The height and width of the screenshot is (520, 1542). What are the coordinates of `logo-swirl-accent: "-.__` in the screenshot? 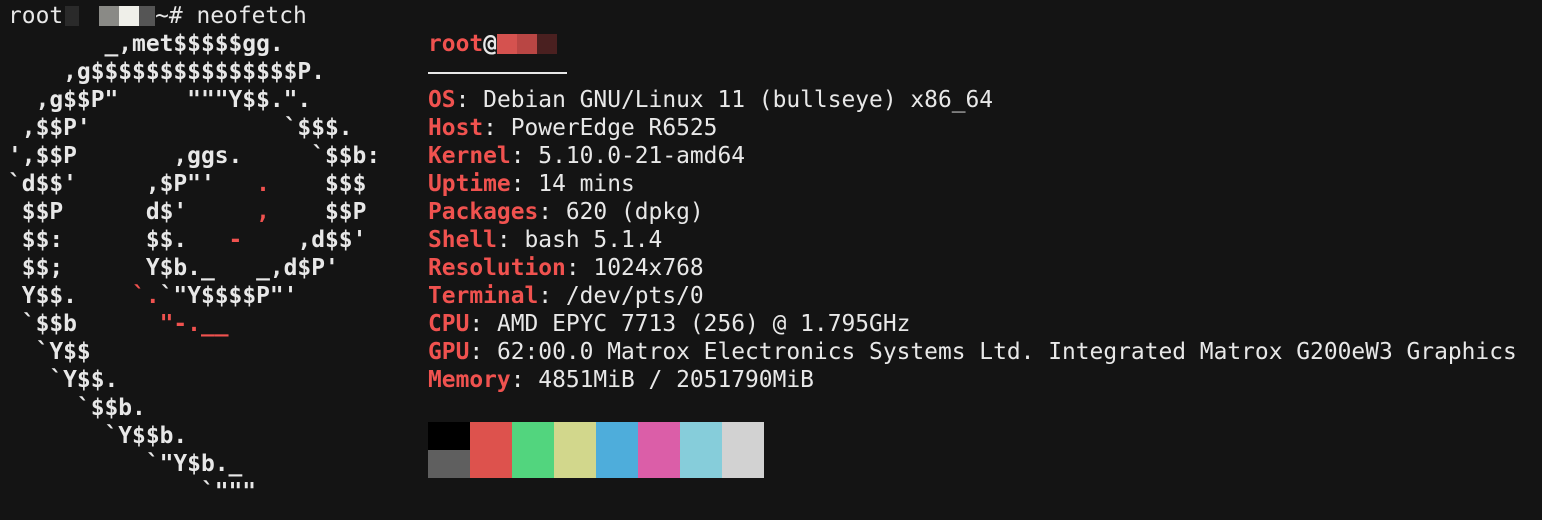 It's located at (194, 324).